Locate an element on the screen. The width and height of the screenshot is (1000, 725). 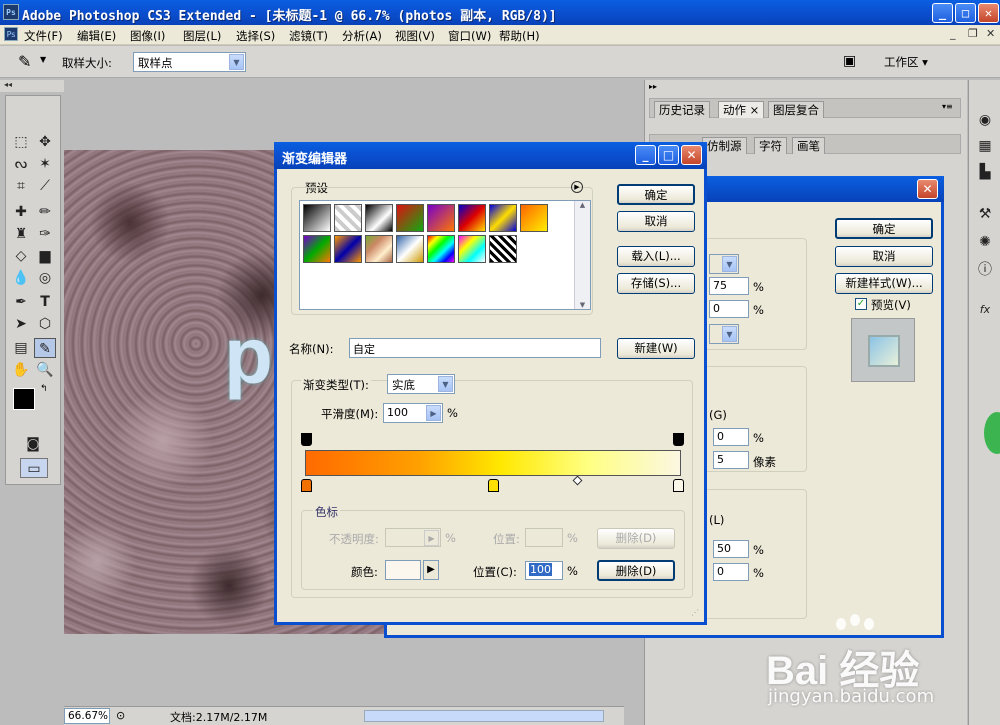
eyedropper-tool-active-icon: ✎ is located at coordinates (45, 348).